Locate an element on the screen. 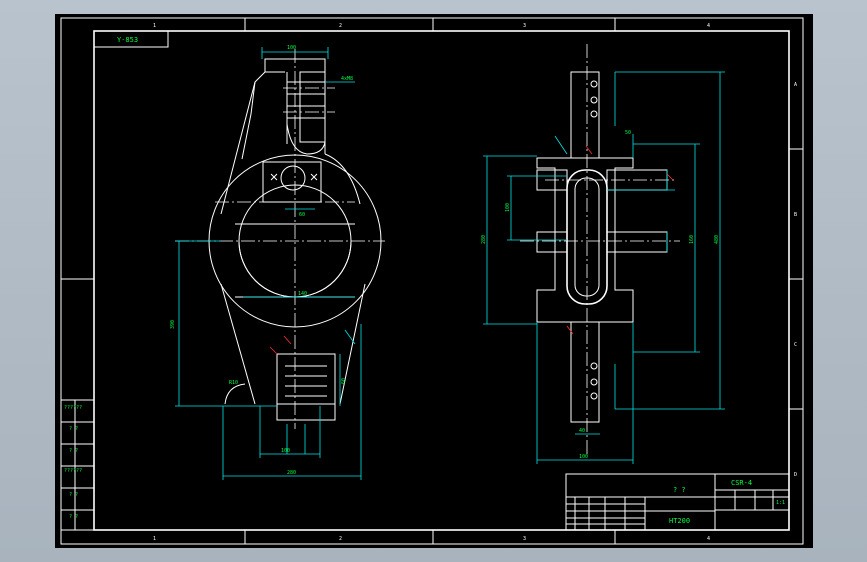 The width and height of the screenshot is (867, 562). title-drawing-number: CSR-4 is located at coordinates (741, 483).